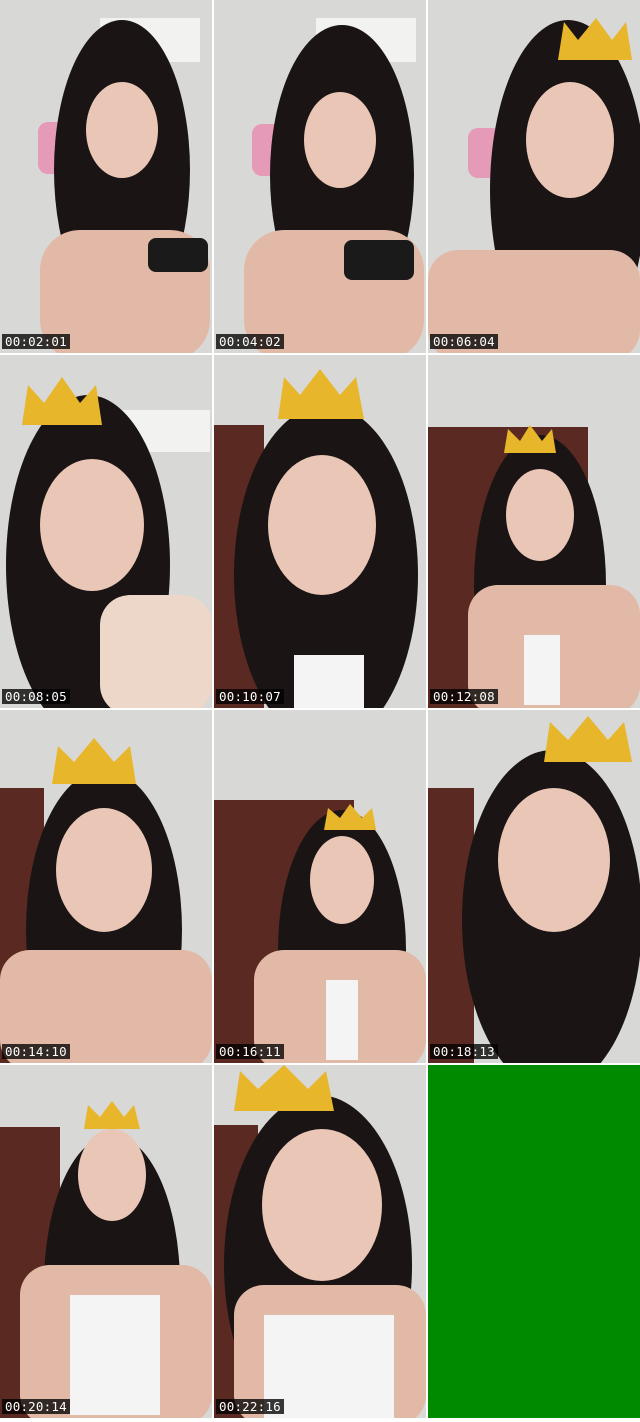  I want to click on video-thumbnail: 00:10:07, so click(320, 531).